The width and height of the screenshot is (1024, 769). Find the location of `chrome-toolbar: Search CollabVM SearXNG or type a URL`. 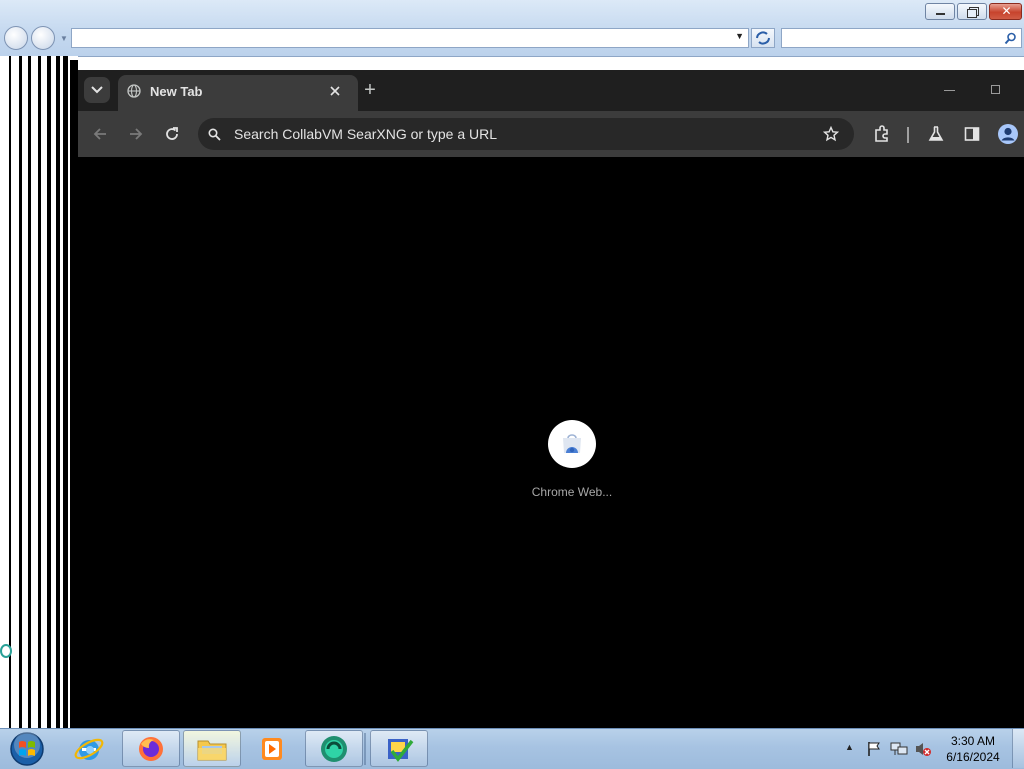

chrome-toolbar: Search CollabVM SearXNG or type a URL is located at coordinates (551, 134).